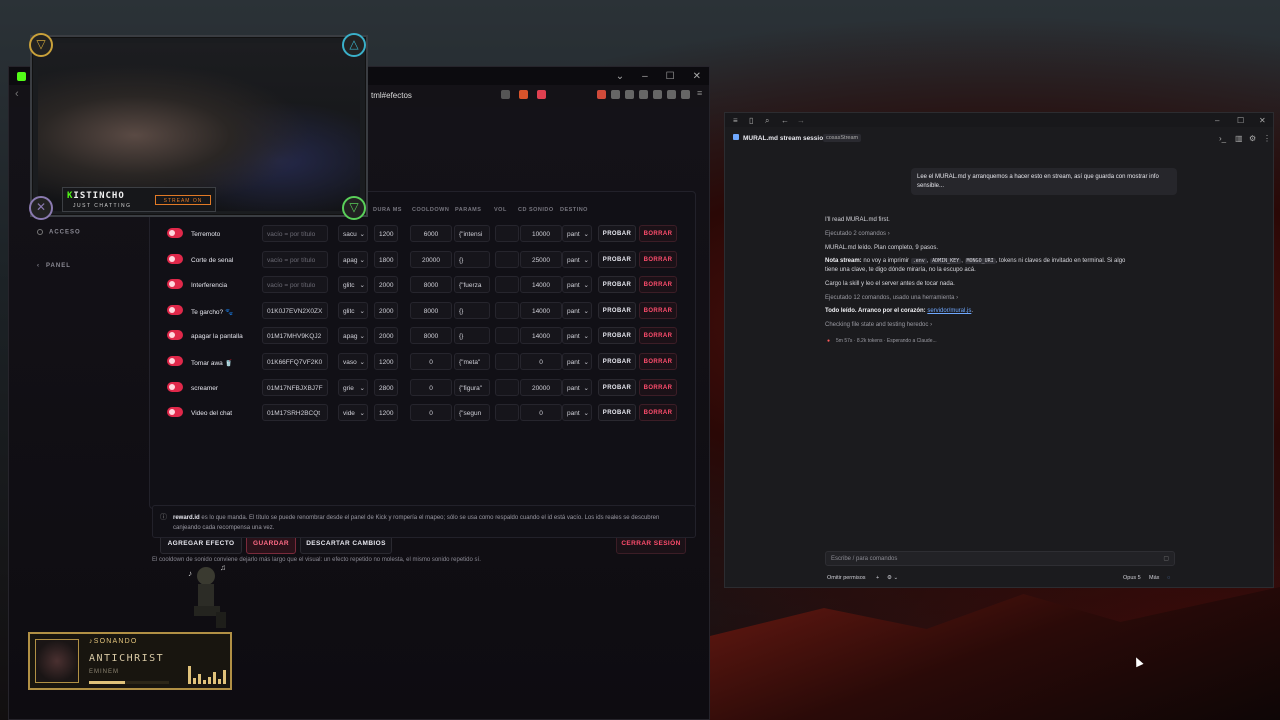 The width and height of the screenshot is (1280, 720). I want to click on effect-type-select: grie ⌄, so click(353, 387).